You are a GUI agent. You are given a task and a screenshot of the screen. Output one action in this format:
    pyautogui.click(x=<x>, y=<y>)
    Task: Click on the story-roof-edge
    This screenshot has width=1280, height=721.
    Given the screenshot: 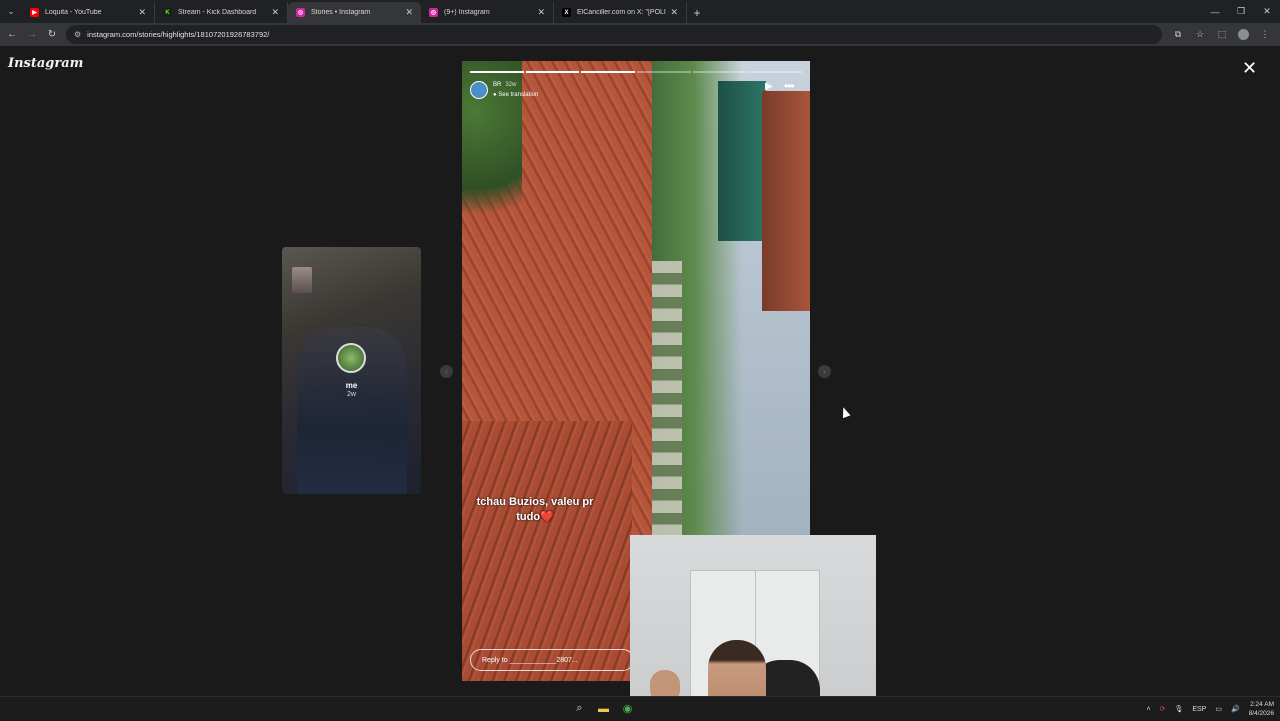 What is the action you would take?
    pyautogui.click(x=786, y=201)
    